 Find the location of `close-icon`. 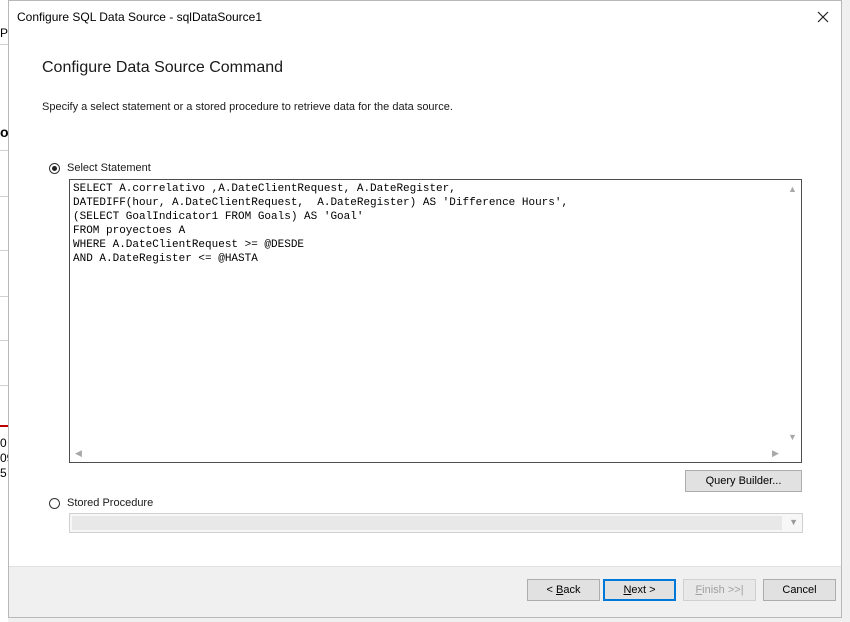

close-icon is located at coordinates (823, 17).